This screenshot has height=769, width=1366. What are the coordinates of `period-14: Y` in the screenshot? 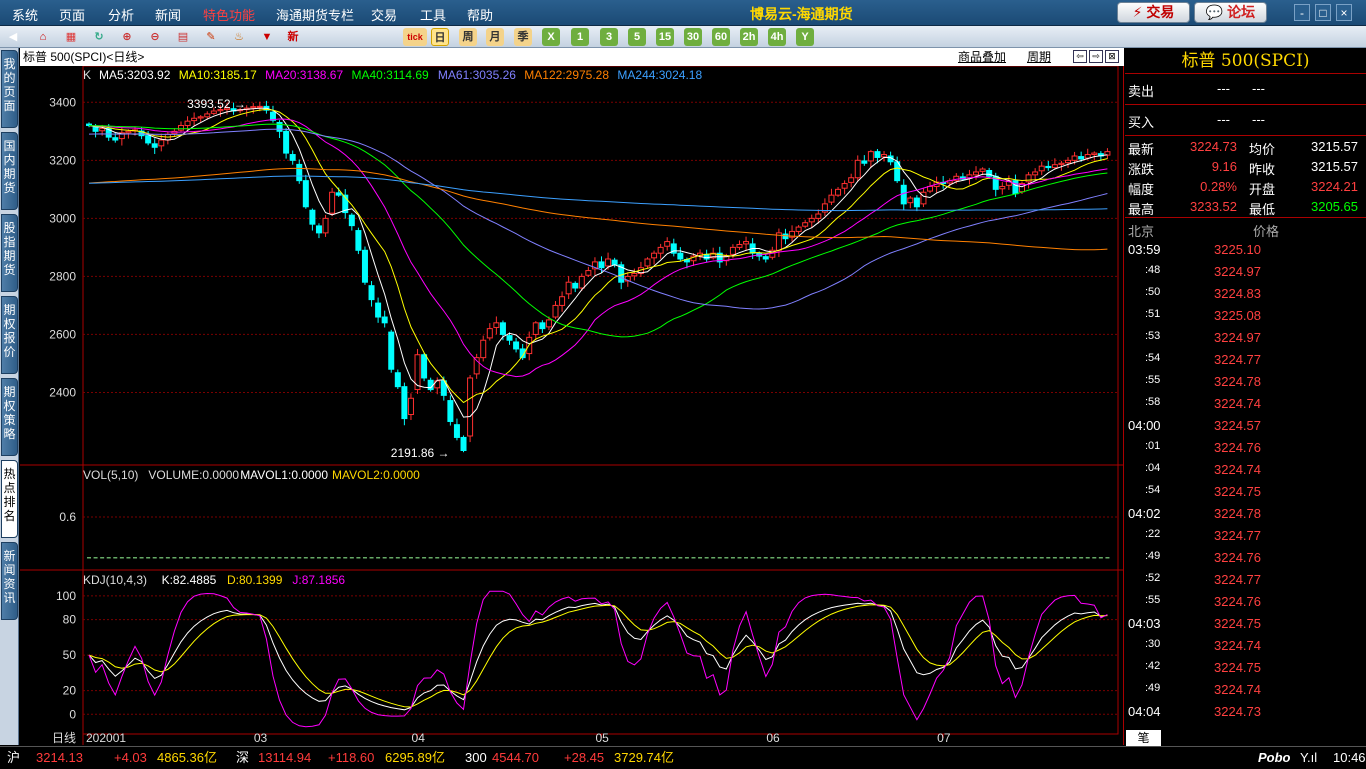 It's located at (805, 37).